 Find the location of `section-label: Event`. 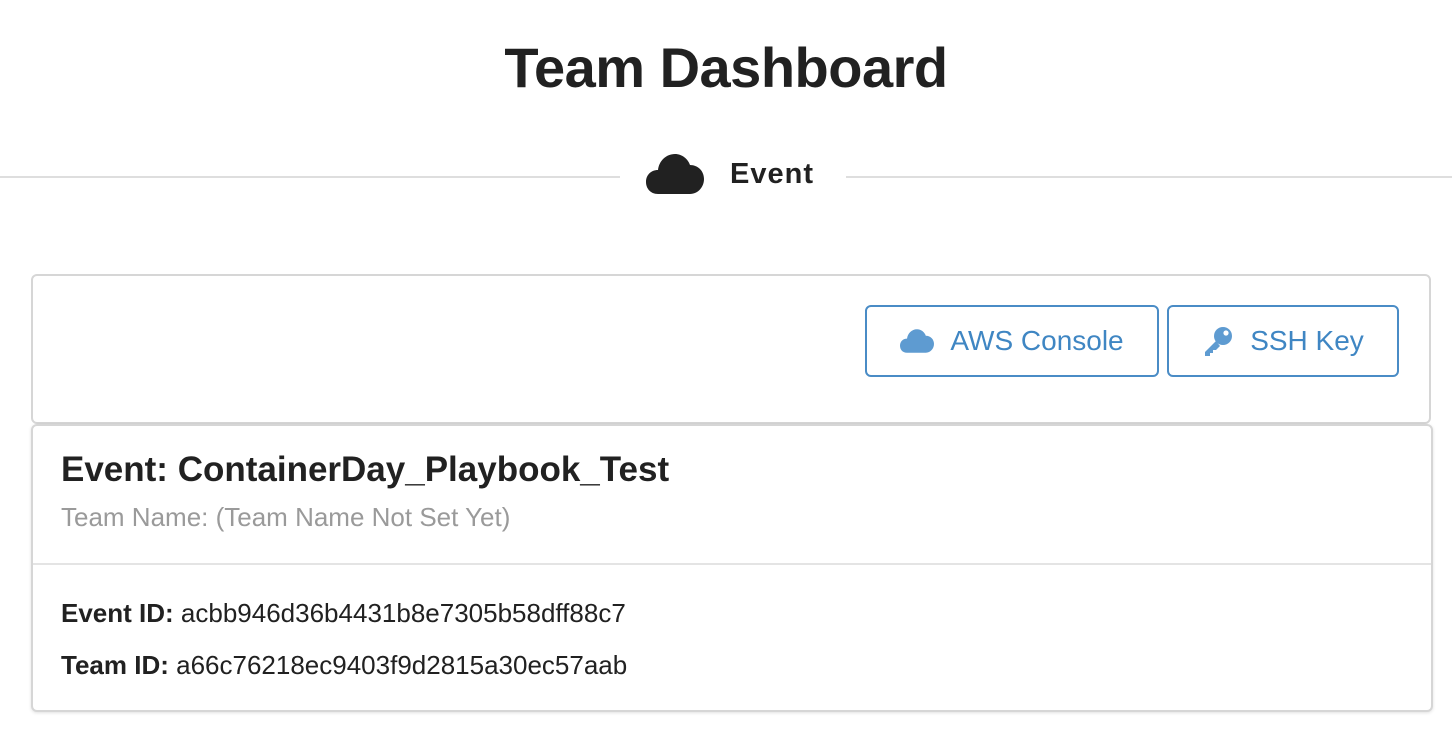

section-label: Event is located at coordinates (772, 173).